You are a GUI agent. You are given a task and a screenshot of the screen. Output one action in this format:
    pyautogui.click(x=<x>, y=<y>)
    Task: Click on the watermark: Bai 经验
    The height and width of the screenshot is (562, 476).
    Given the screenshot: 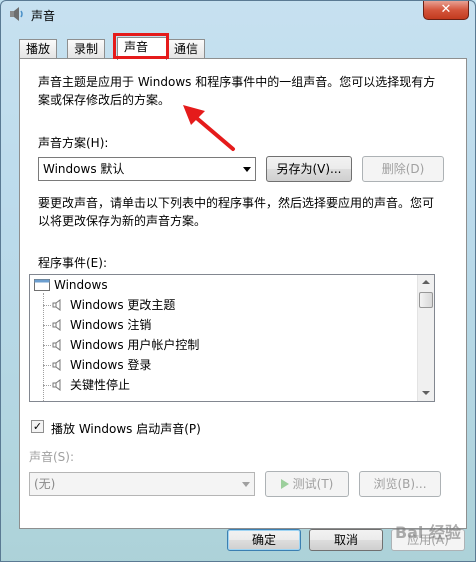 What is the action you would take?
    pyautogui.click(x=427, y=532)
    